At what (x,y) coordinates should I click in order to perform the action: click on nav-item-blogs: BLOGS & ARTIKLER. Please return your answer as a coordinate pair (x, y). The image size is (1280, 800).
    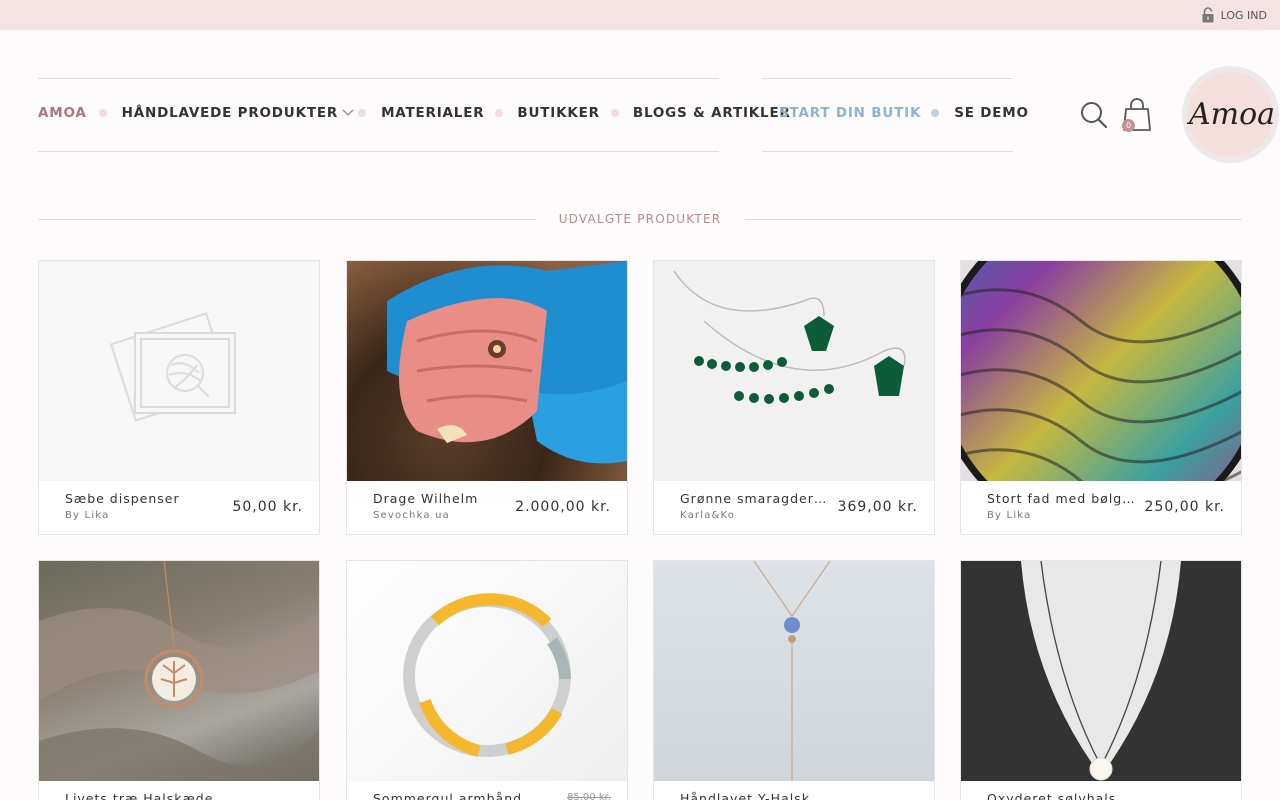
    Looking at the image, I should click on (712, 113).